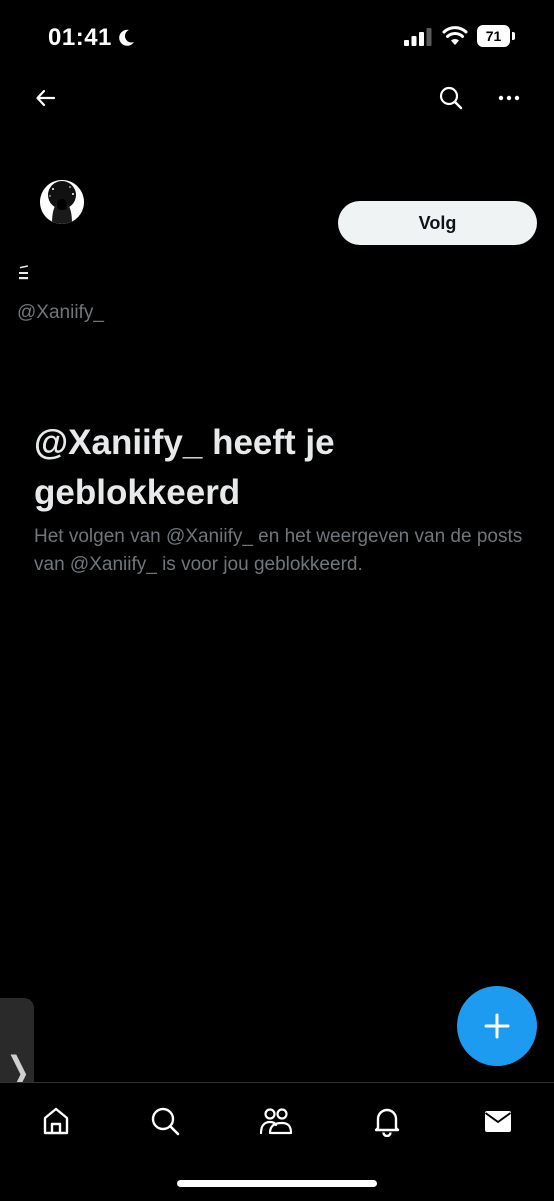 This screenshot has width=554, height=1201. What do you see at coordinates (455, 35) in the screenshot?
I see `wifi-icon` at bounding box center [455, 35].